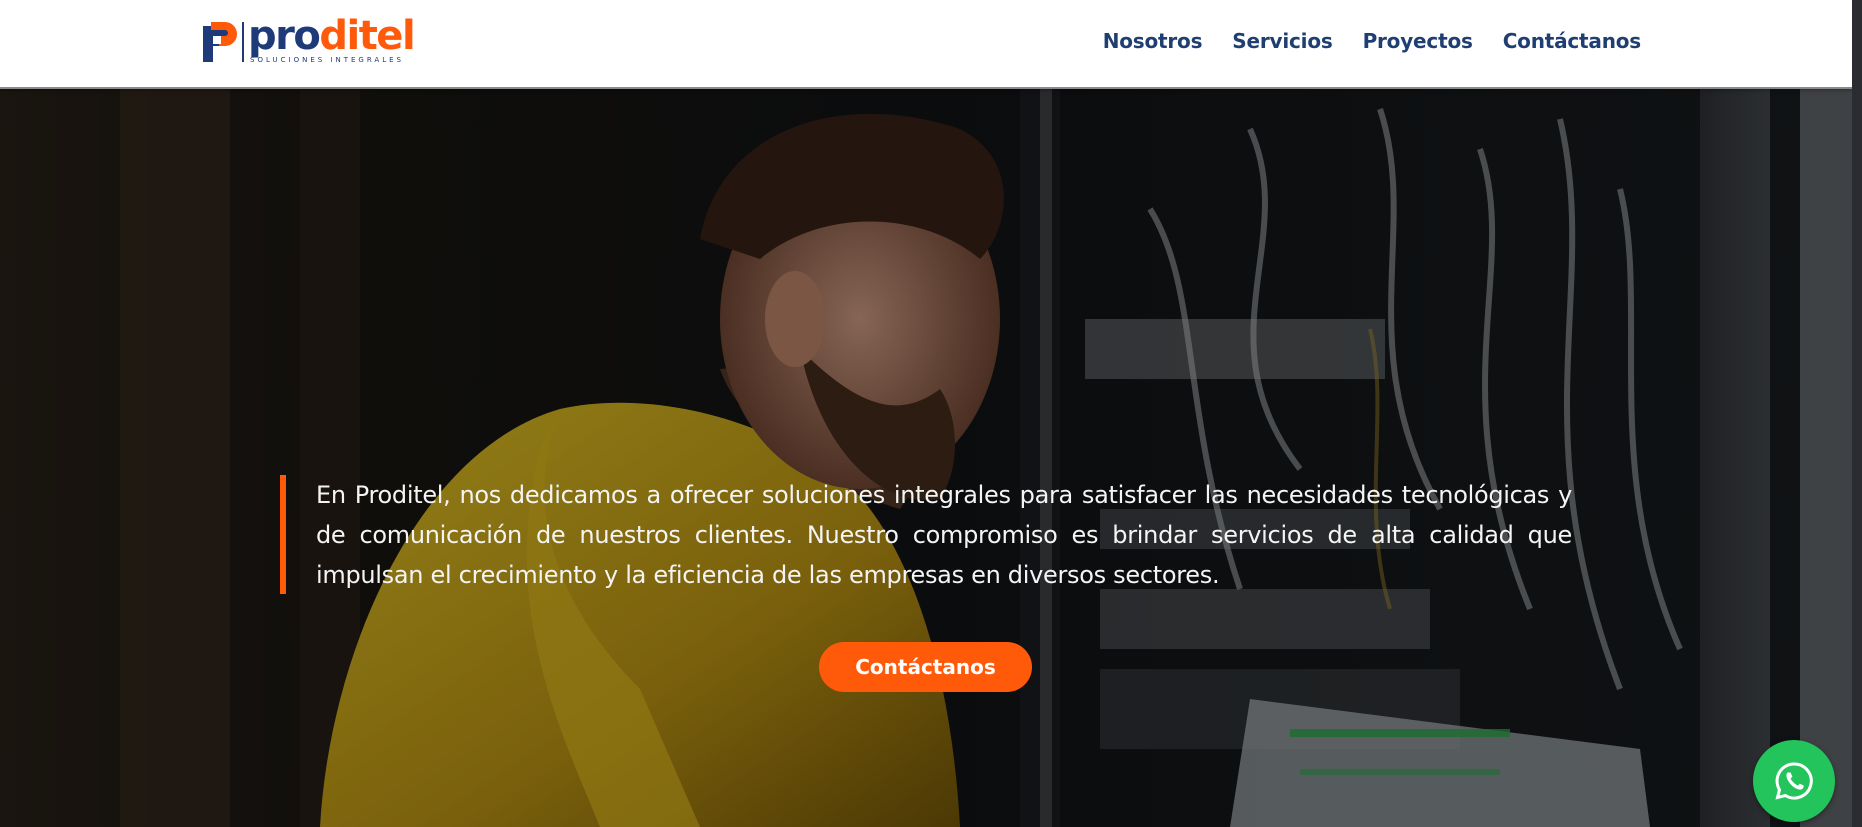  Describe the element at coordinates (284, 36) in the screenshot. I see `logo-word-pro: pro` at that location.